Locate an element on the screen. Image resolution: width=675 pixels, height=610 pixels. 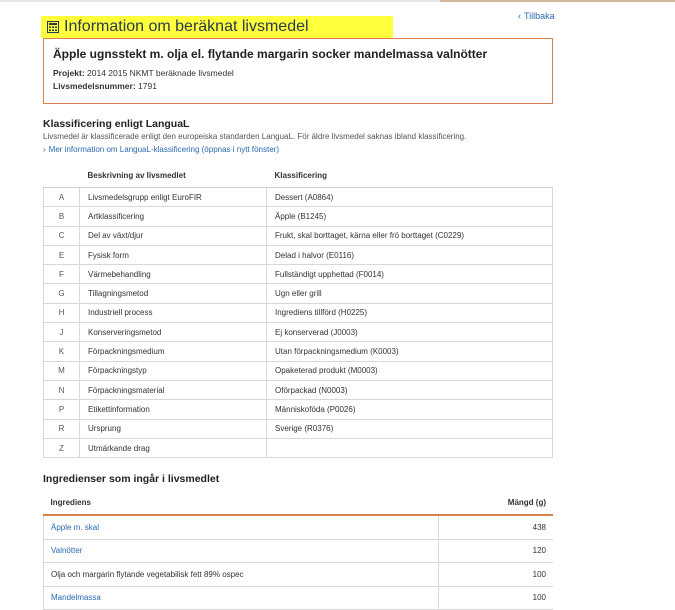
classification-column-header: Klassificering is located at coordinates (409, 175).